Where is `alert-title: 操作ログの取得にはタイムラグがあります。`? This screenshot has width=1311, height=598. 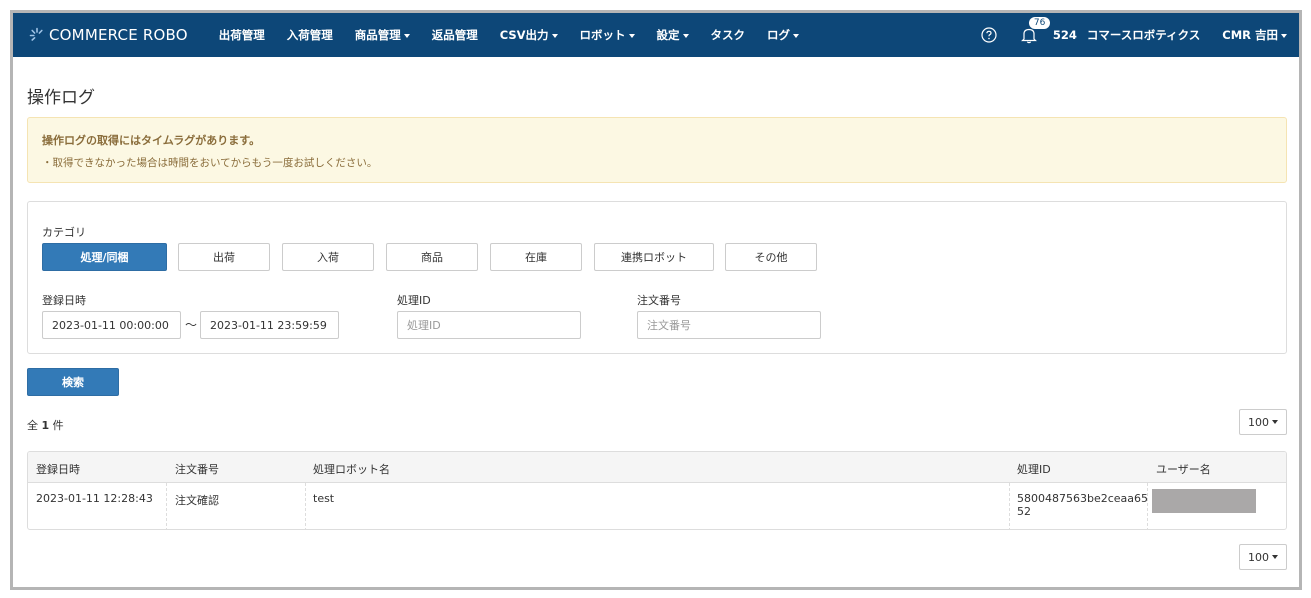
alert-title: 操作ログの取得にはタイムラグがあります。 is located at coordinates (151, 140).